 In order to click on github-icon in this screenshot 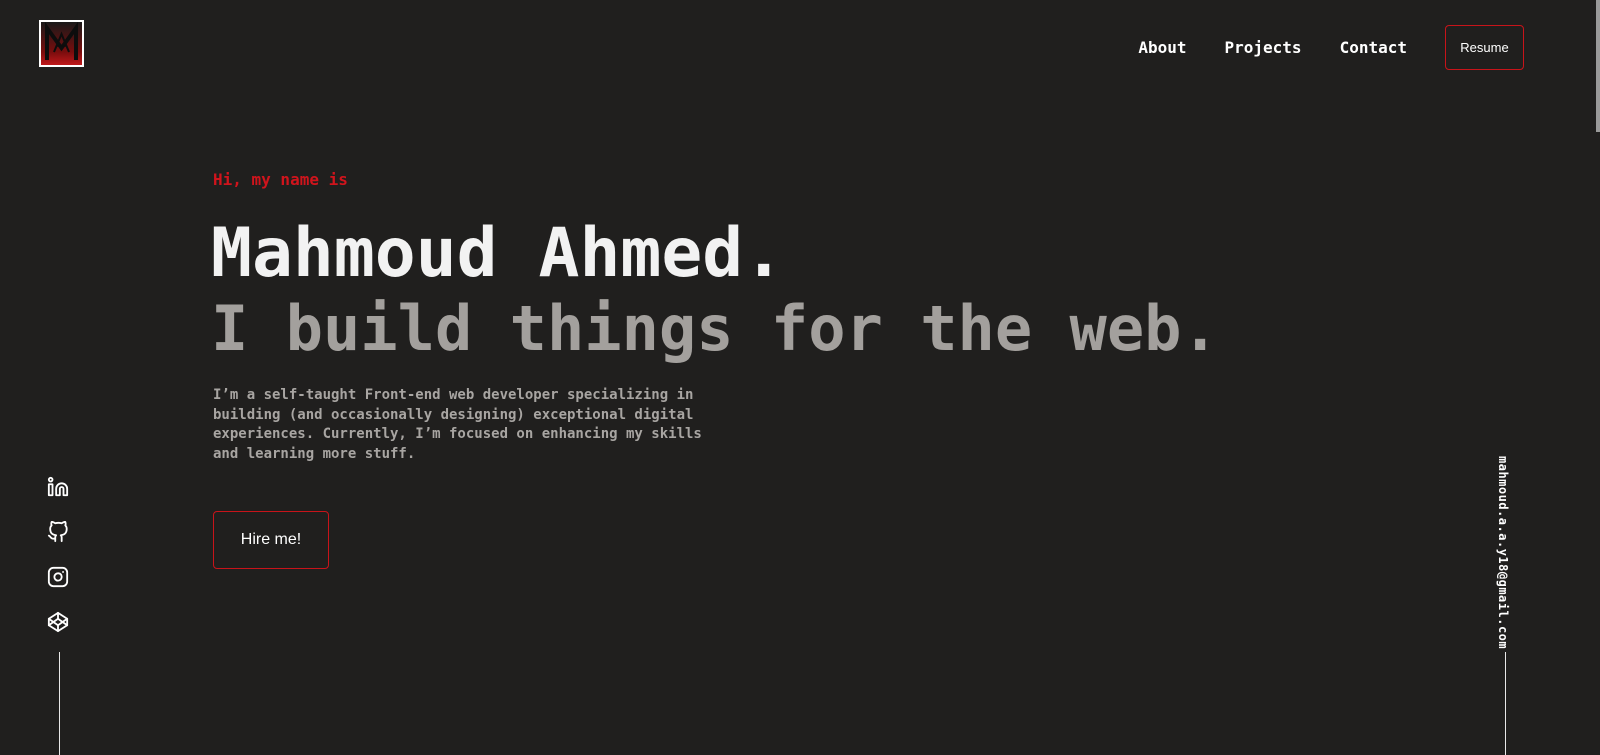, I will do `click(58, 532)`.